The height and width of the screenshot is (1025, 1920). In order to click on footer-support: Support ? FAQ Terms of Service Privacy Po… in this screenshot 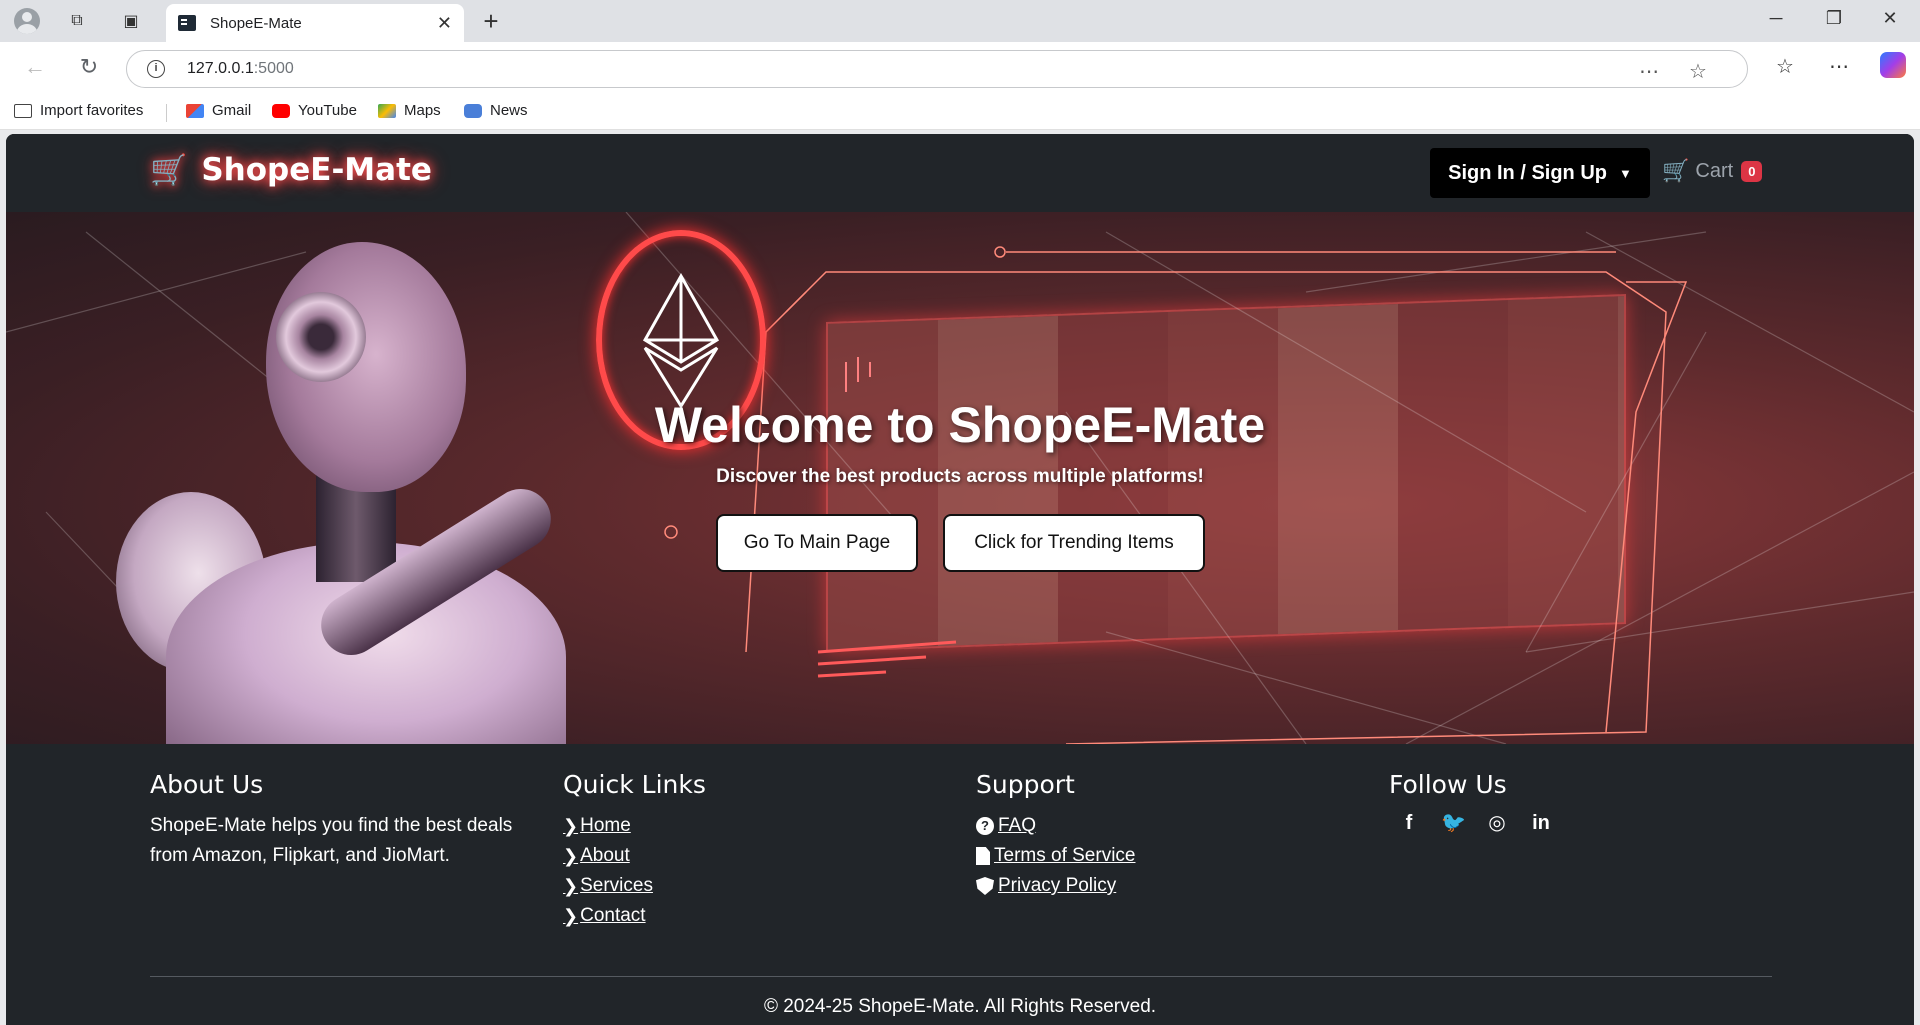, I will do `click(1055, 835)`.